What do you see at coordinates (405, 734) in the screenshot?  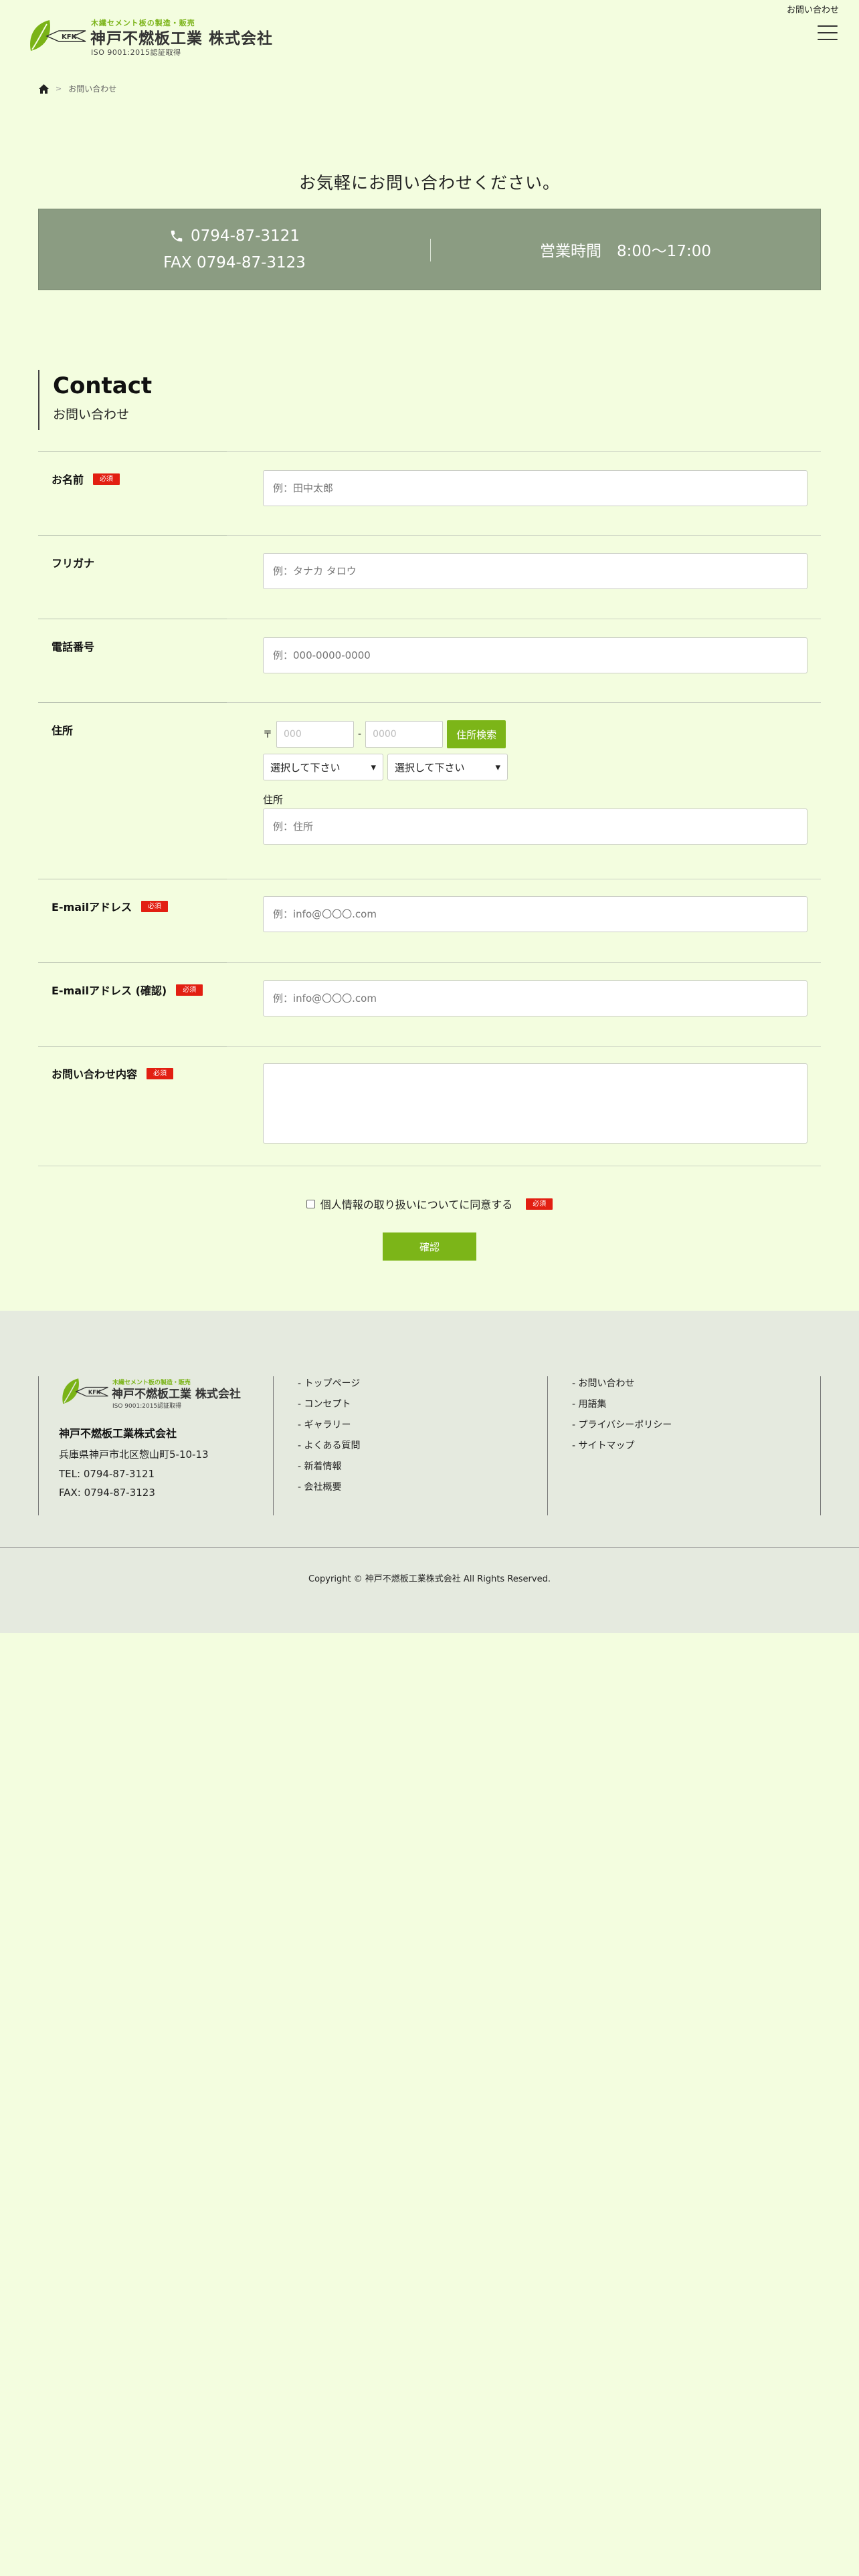 I see `zip2-input: 0000` at bounding box center [405, 734].